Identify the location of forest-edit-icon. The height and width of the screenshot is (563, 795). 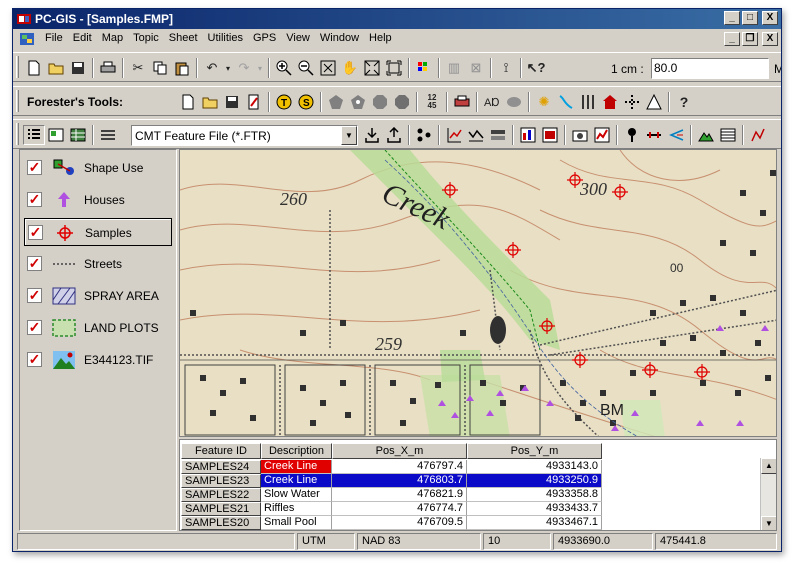
(254, 102).